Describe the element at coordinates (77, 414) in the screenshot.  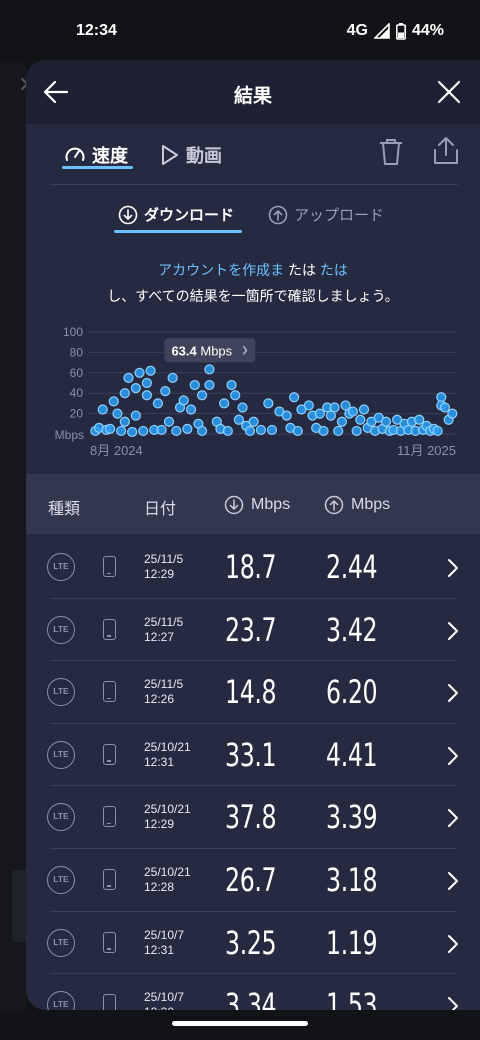
I see `y-tick-label: 20` at that location.